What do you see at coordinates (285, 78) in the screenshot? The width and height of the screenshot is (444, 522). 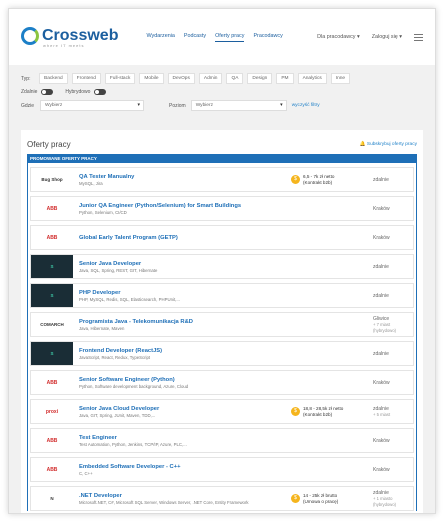 I see `type-chip-pm: PM` at bounding box center [285, 78].